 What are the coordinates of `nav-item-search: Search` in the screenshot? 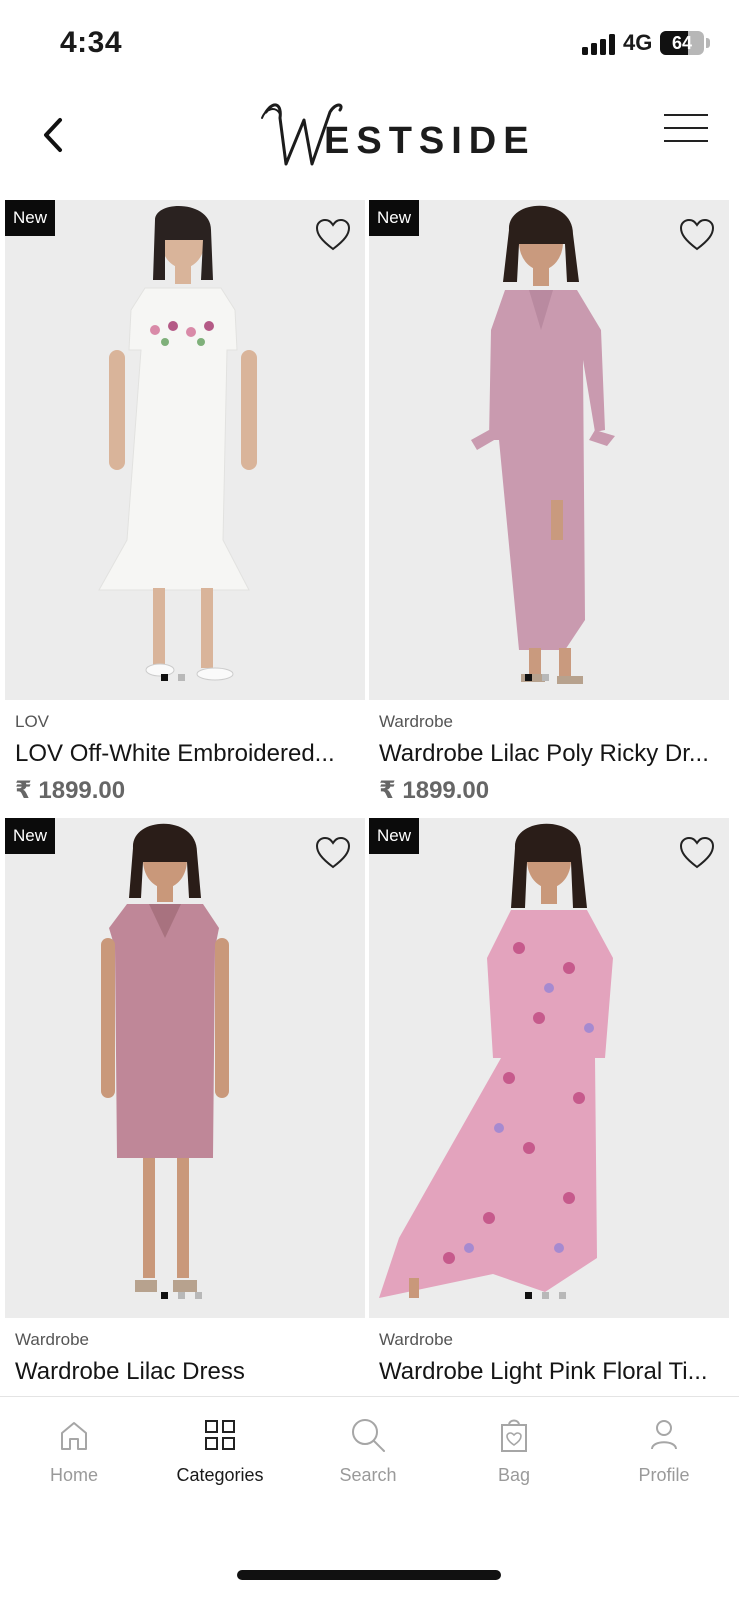 It's located at (368, 1452).